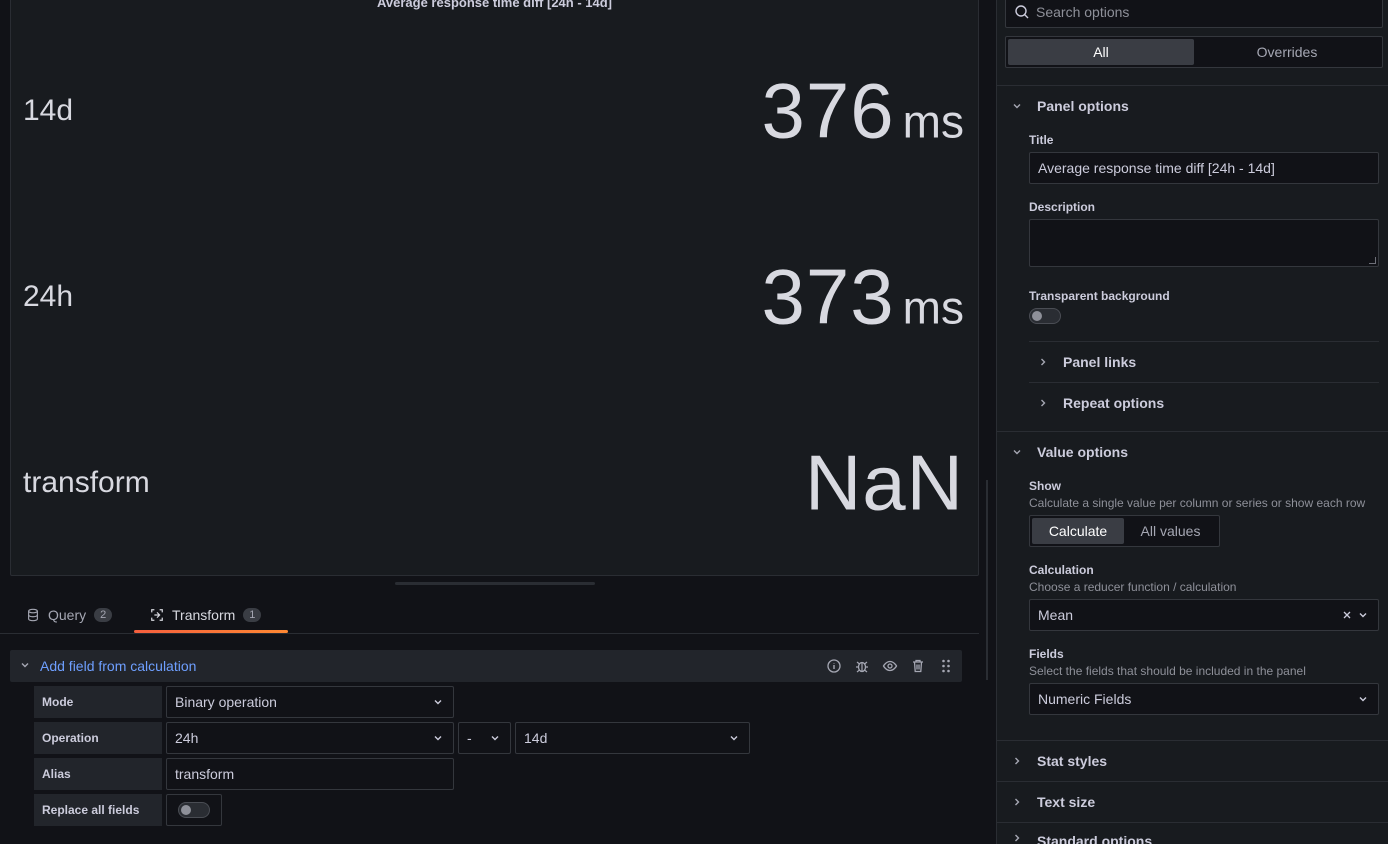 This screenshot has width=1388, height=844. Describe the element at coordinates (632, 738) in the screenshot. I see `operation-right-select: 14d` at that location.